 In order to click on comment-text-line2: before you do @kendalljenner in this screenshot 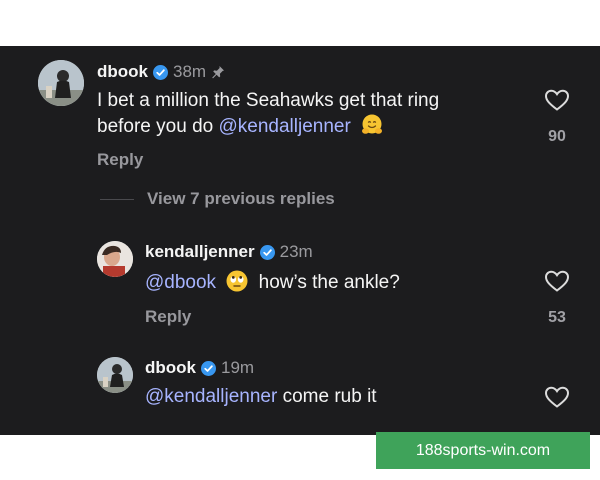, I will do `click(242, 126)`.